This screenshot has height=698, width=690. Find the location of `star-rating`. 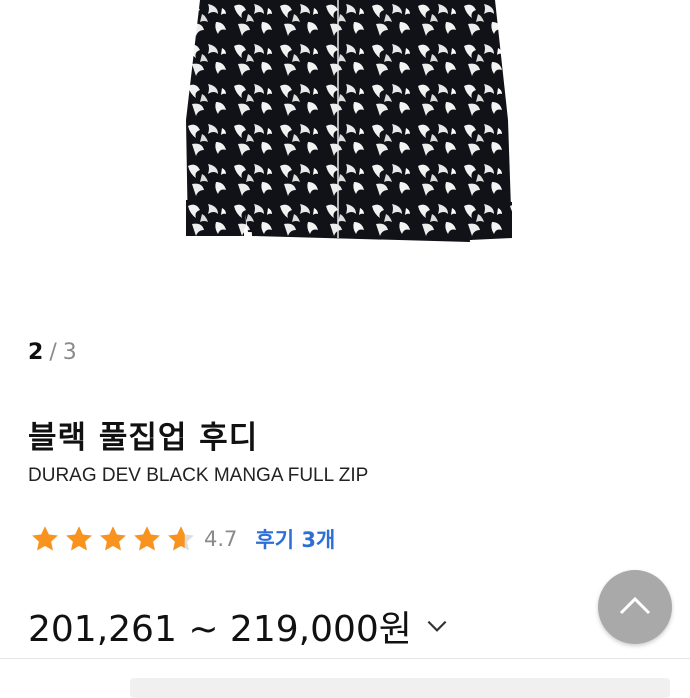

star-rating is located at coordinates (113, 539).